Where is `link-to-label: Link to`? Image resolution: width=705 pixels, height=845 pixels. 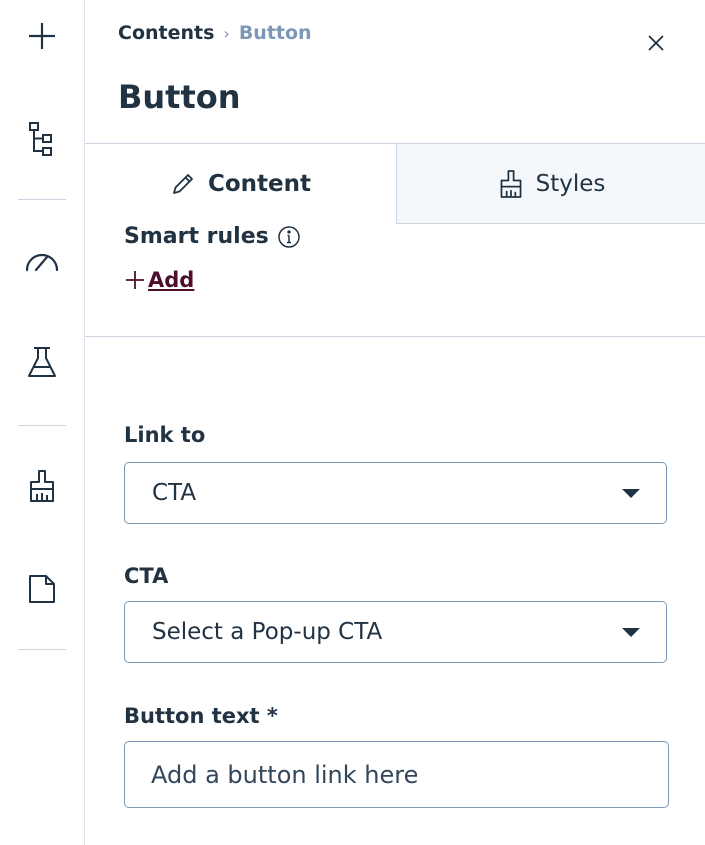 link-to-label: Link to is located at coordinates (165, 435).